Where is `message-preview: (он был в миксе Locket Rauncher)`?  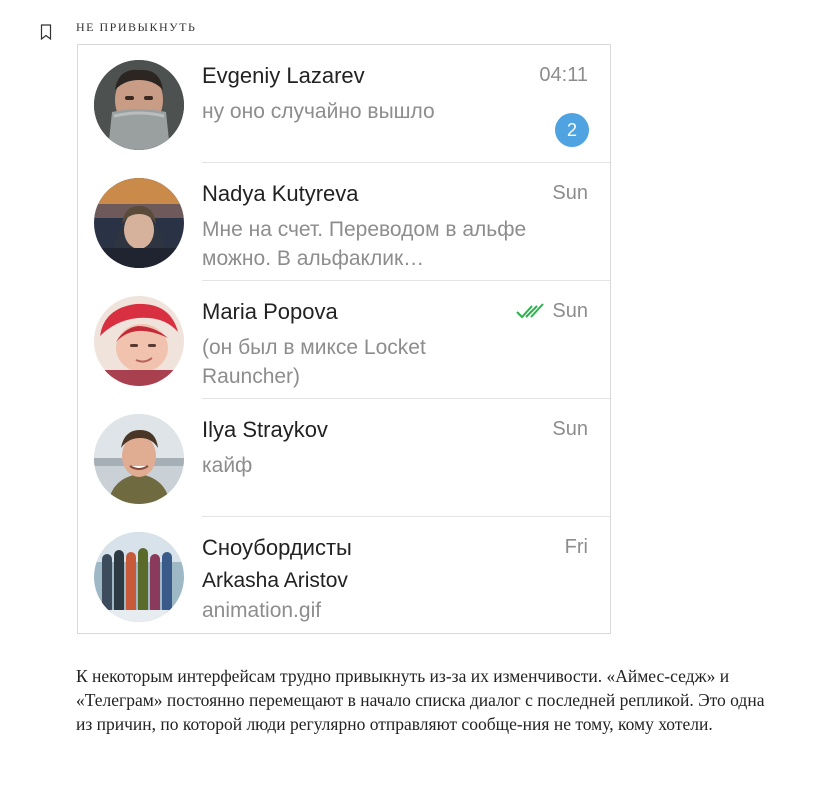 message-preview: (он был в миксе Locket Rauncher) is located at coordinates (314, 362).